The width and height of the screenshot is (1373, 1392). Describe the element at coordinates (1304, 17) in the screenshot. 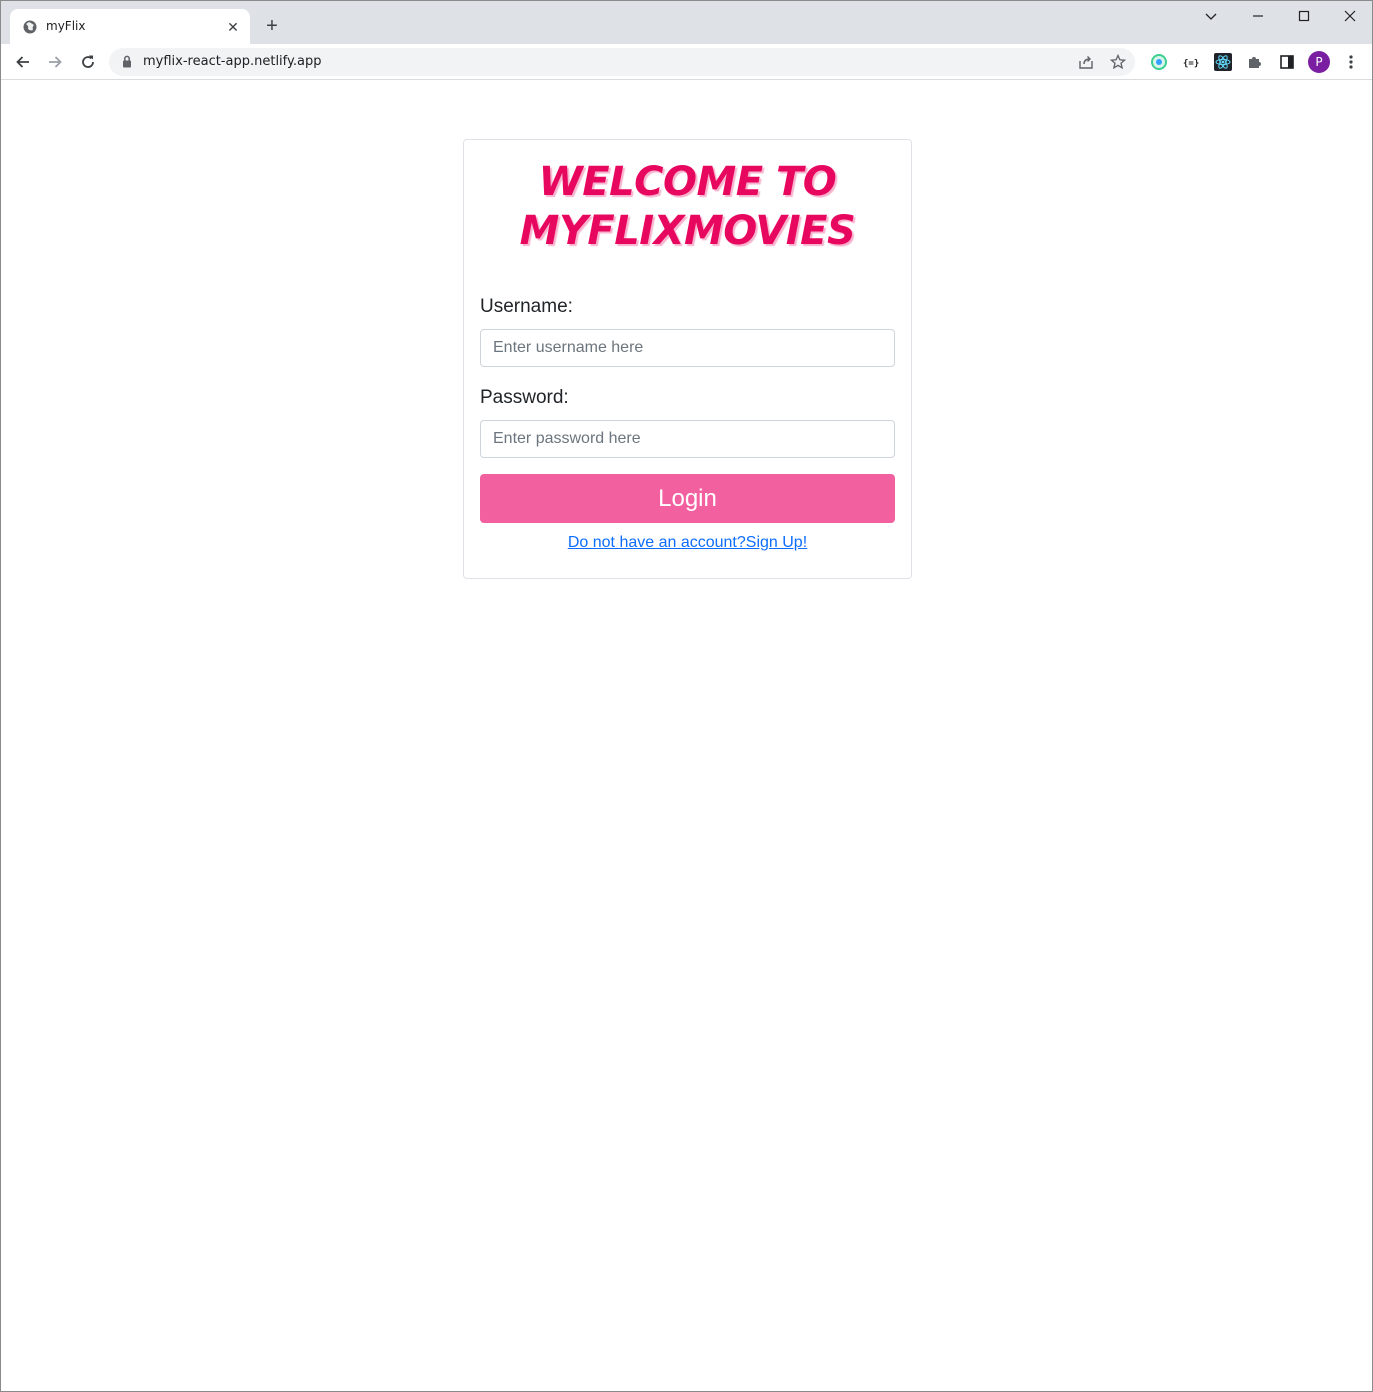

I see `maximize-icon` at that location.